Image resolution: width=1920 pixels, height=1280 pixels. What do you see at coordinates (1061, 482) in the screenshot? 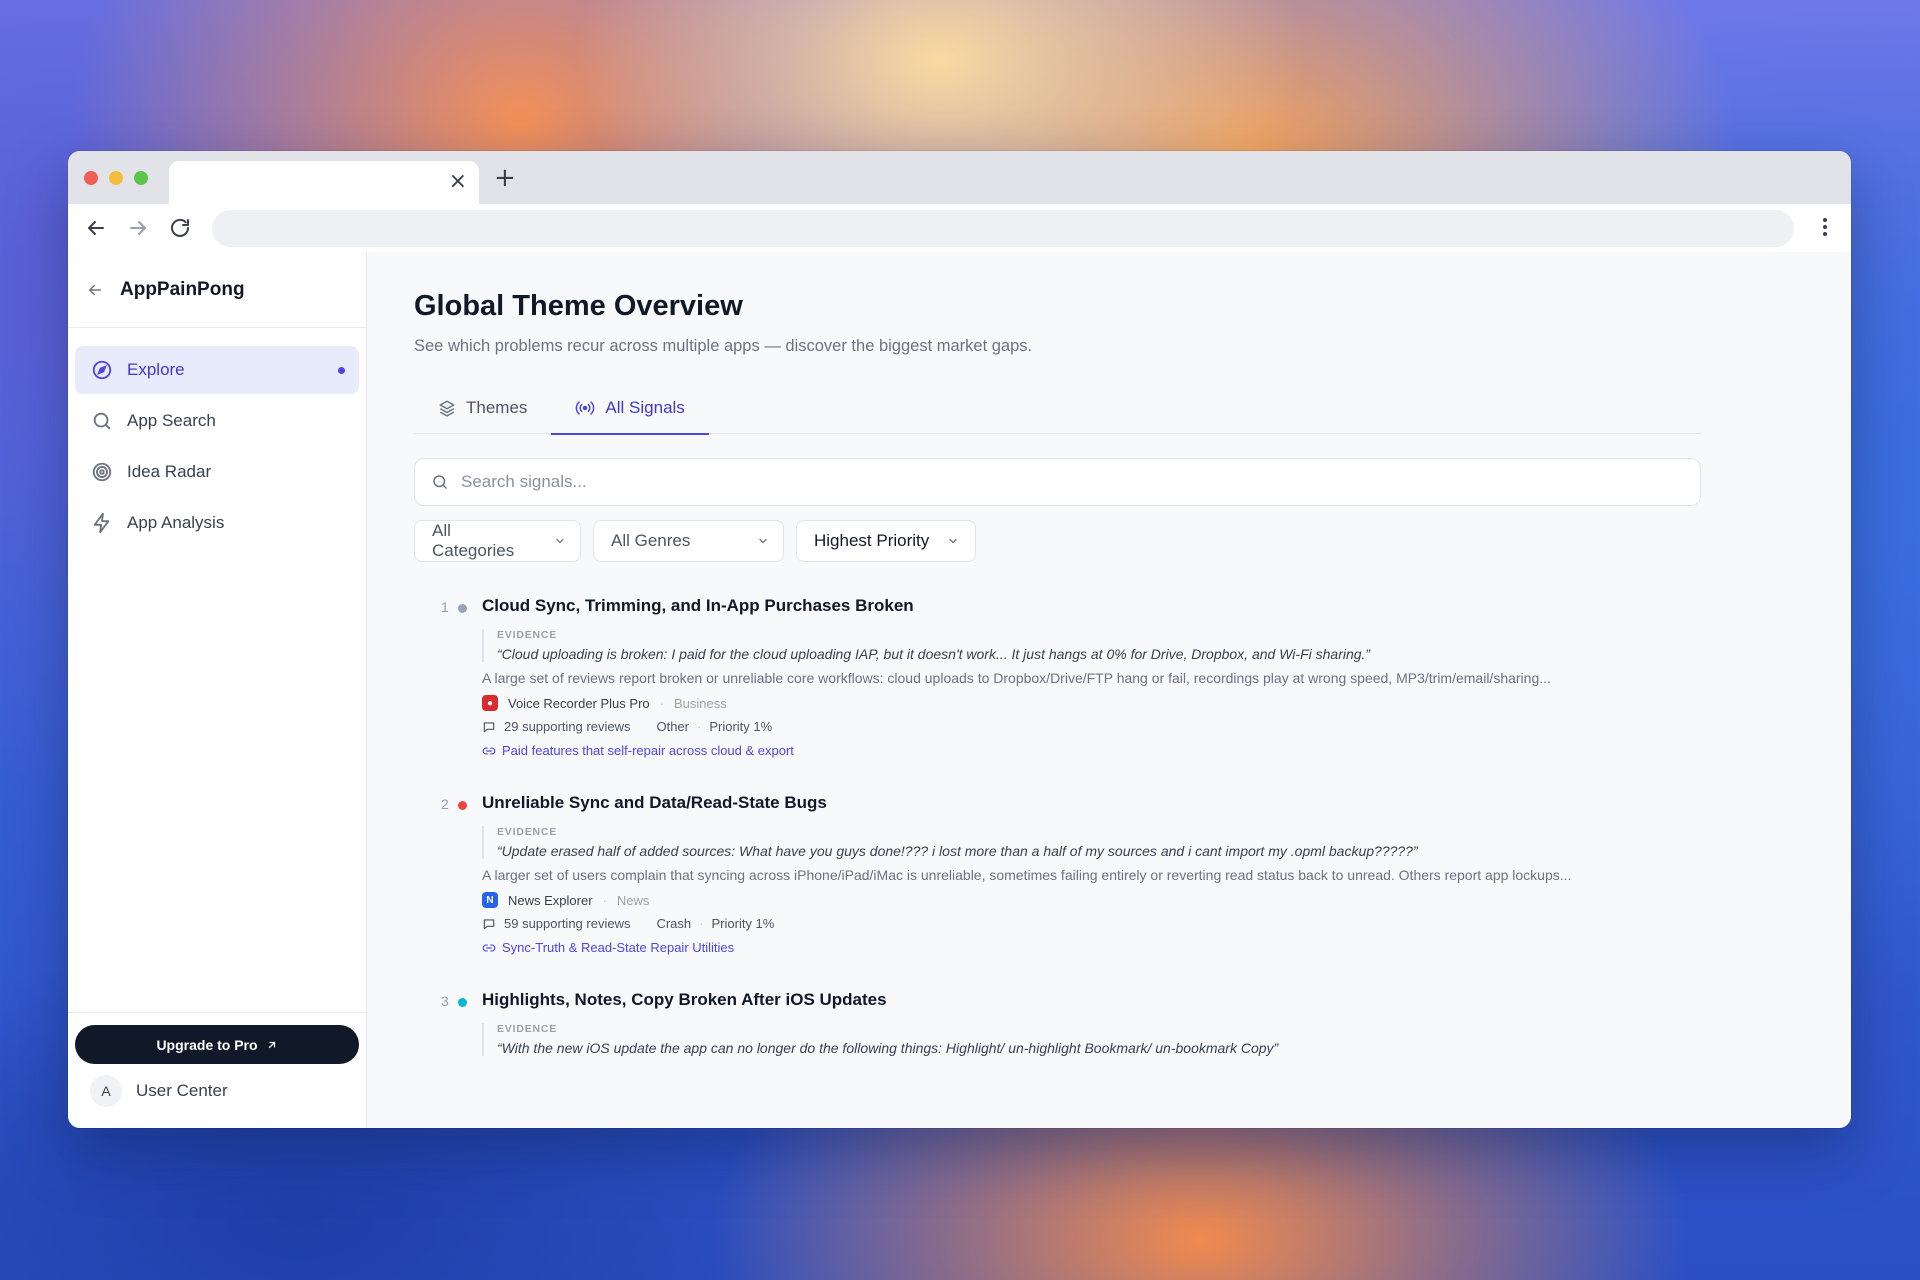
I see `search-input` at bounding box center [1061, 482].